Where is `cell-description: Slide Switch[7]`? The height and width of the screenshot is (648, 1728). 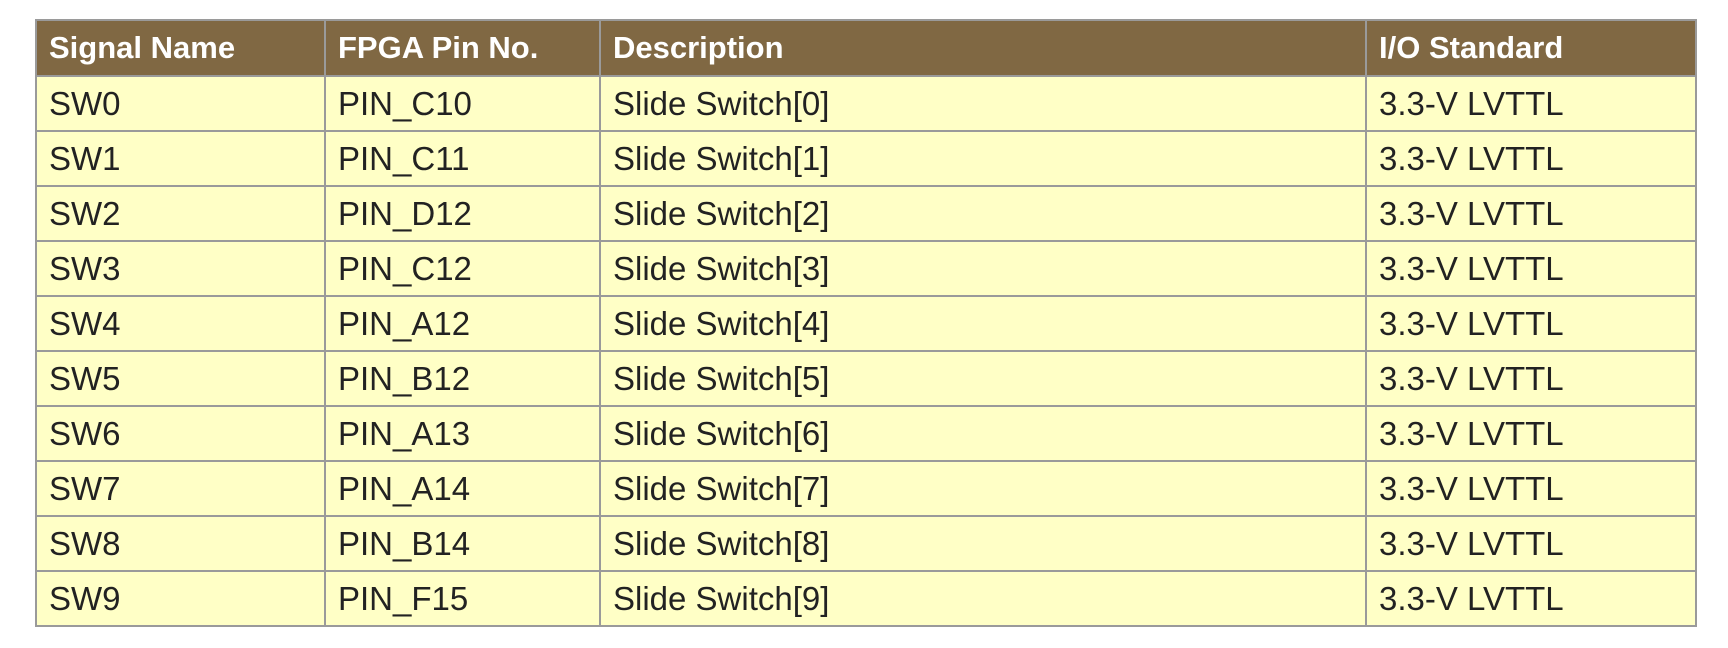 cell-description: Slide Switch[7] is located at coordinates (983, 488).